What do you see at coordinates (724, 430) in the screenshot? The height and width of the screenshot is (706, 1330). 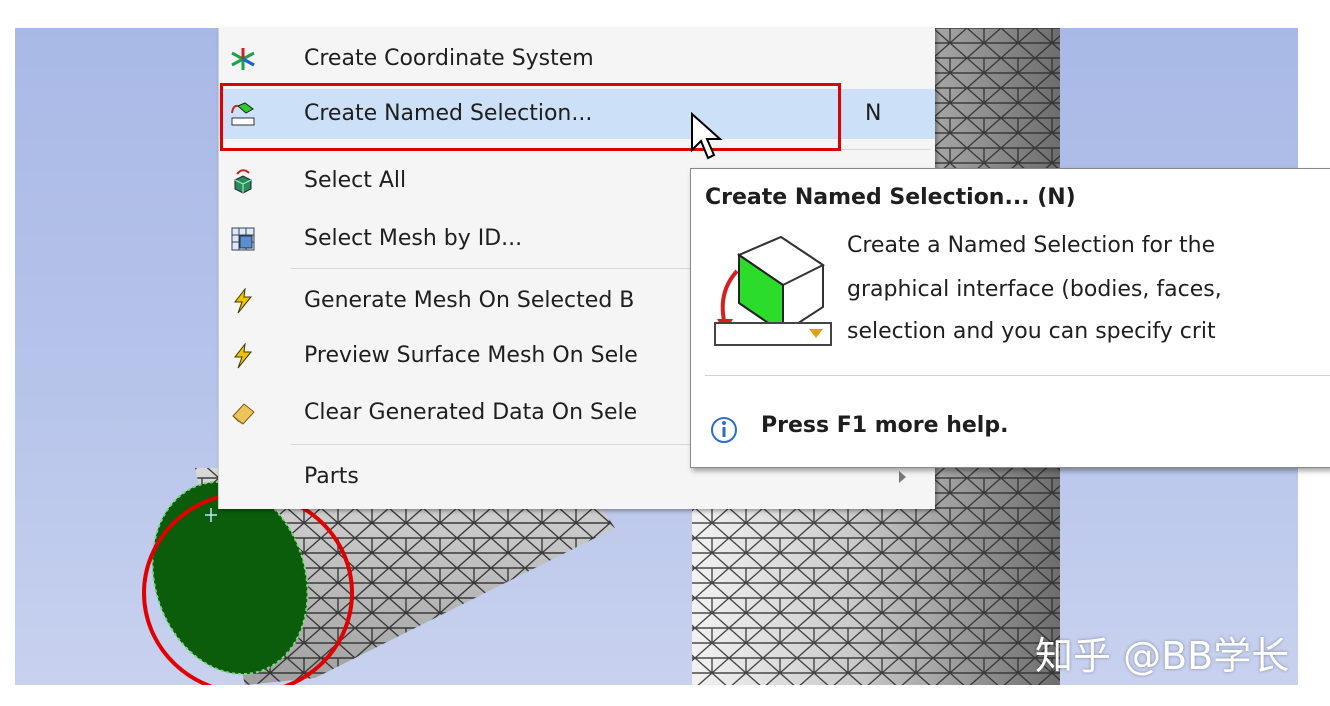 I see `info-icon` at bounding box center [724, 430].